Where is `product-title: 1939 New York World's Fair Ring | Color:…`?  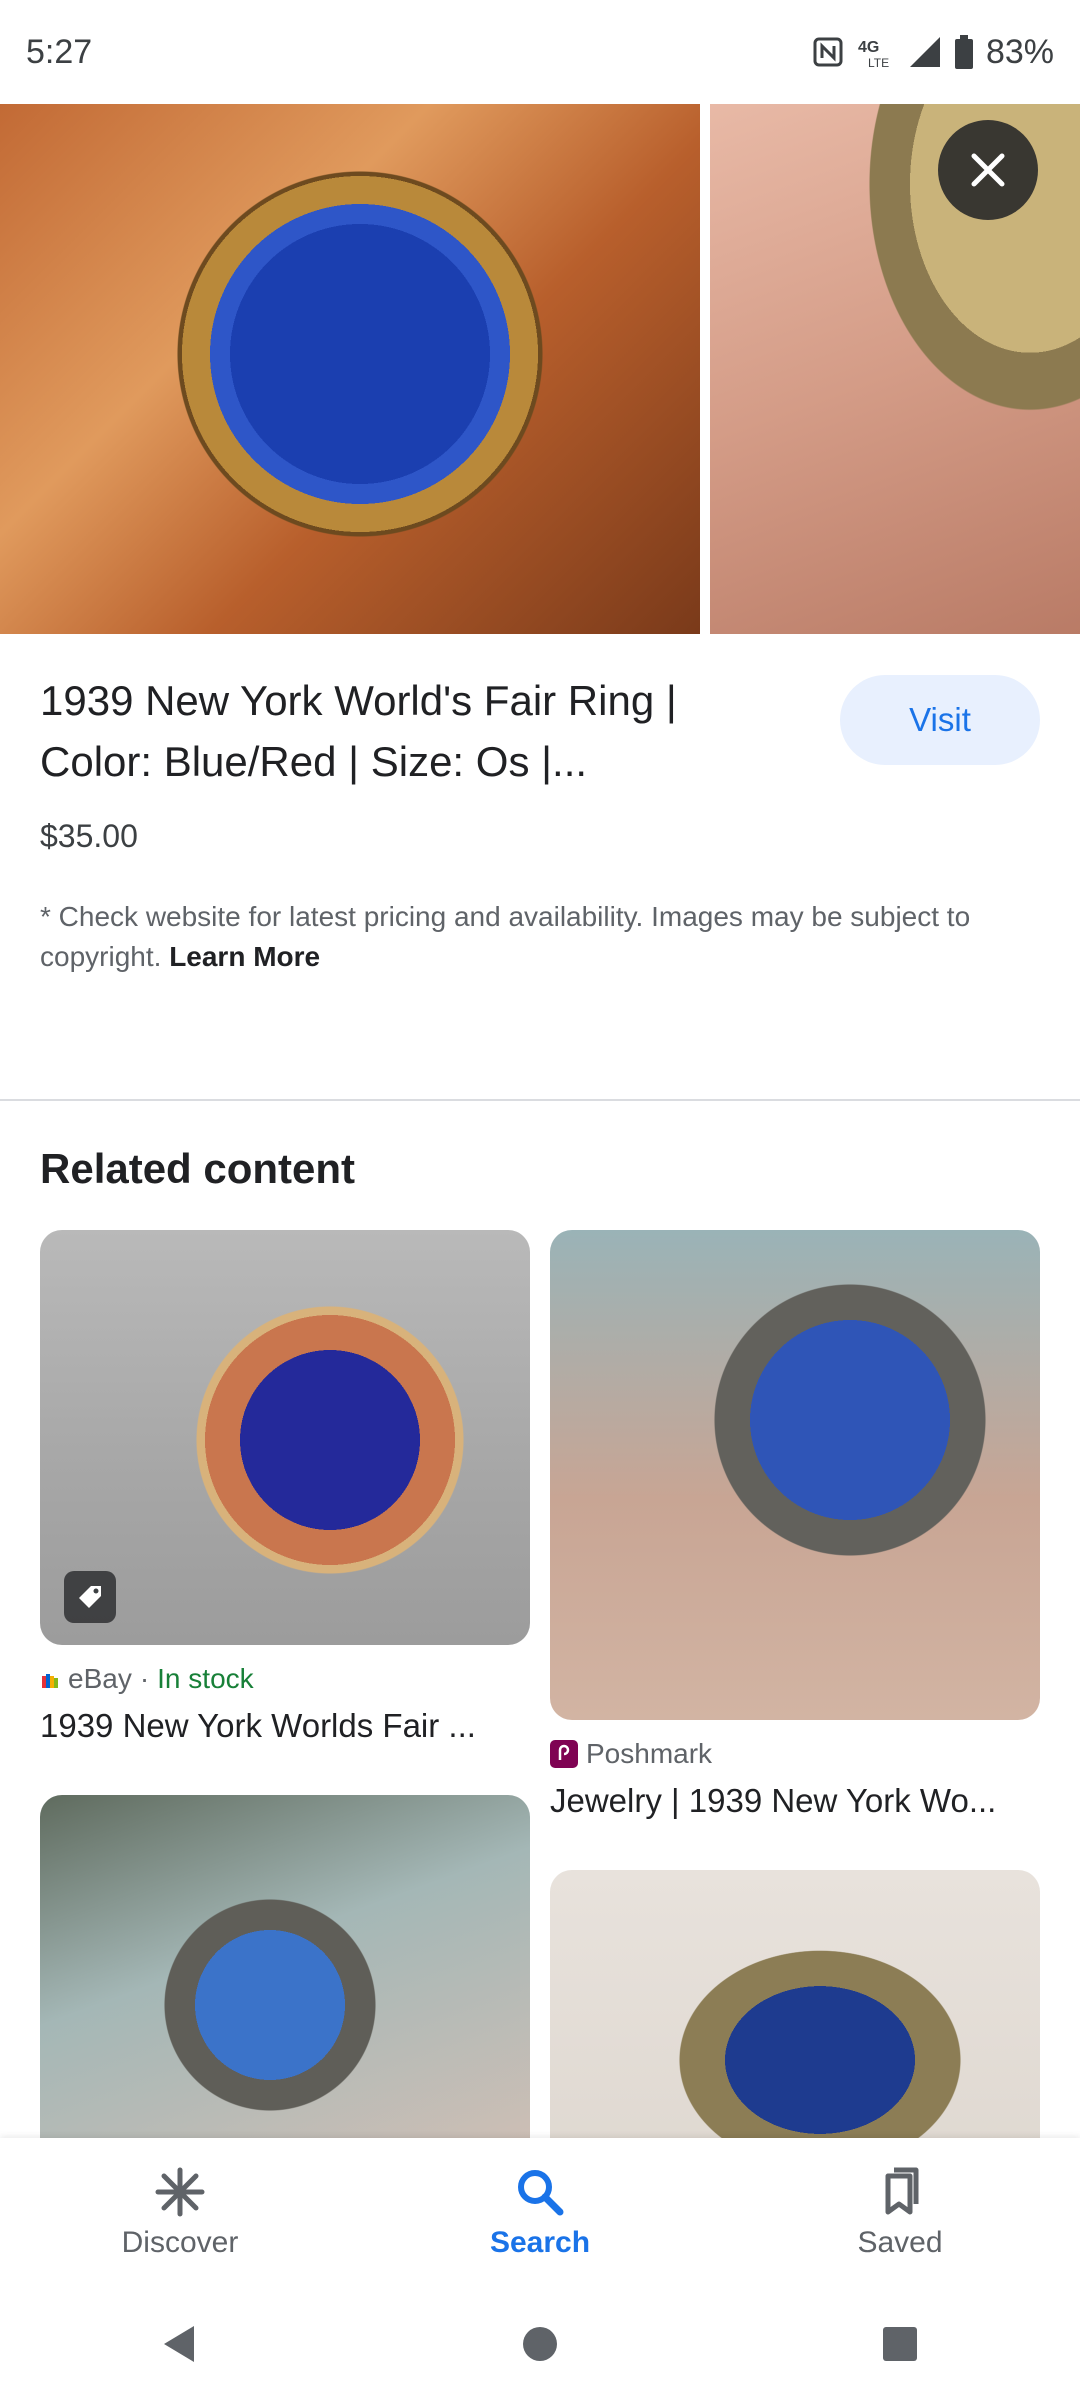
product-title: 1939 New York World's Fair Ring | Color:… is located at coordinates (420, 731).